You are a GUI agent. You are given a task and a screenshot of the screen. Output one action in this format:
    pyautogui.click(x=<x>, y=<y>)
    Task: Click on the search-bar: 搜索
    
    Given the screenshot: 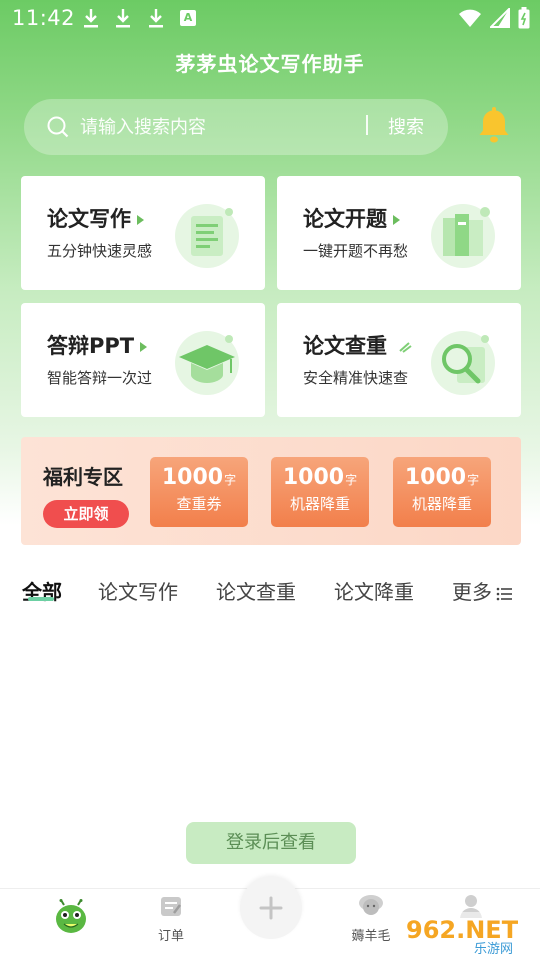 What is the action you would take?
    pyautogui.click(x=236, y=127)
    